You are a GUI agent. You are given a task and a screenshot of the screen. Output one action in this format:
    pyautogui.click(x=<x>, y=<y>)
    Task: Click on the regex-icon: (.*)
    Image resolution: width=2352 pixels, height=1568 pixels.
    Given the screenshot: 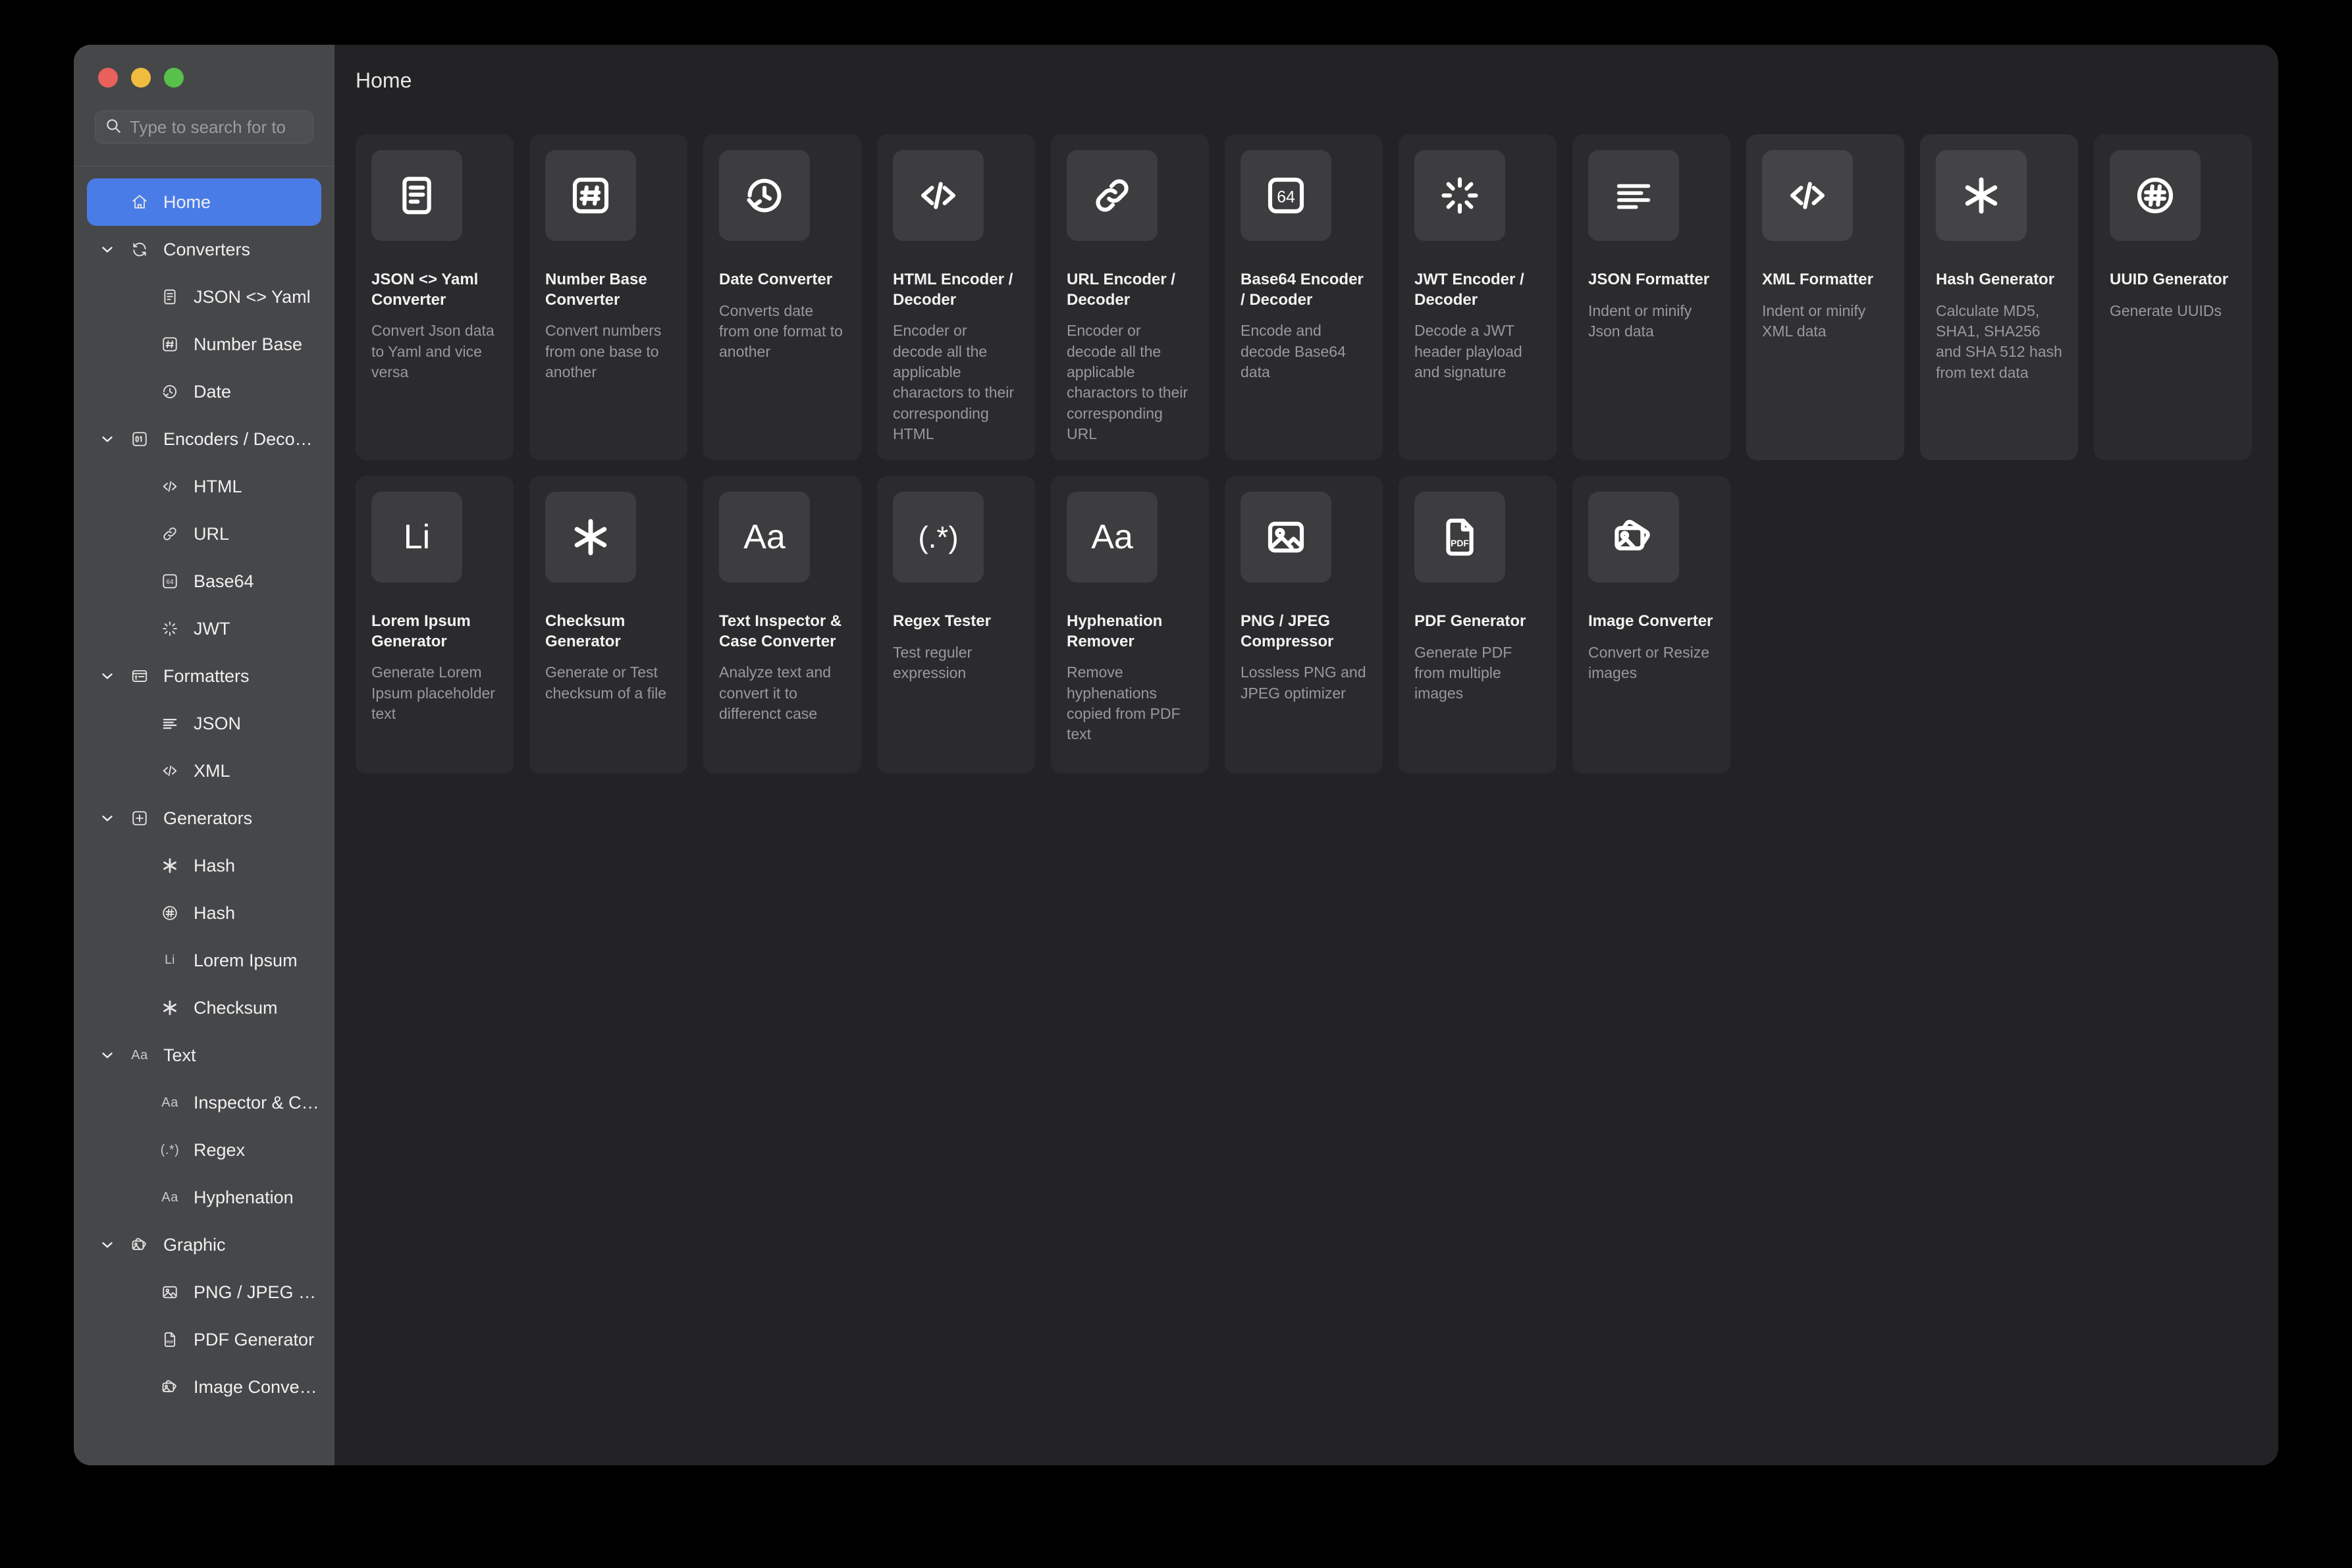 What is the action you would take?
    pyautogui.click(x=170, y=1149)
    